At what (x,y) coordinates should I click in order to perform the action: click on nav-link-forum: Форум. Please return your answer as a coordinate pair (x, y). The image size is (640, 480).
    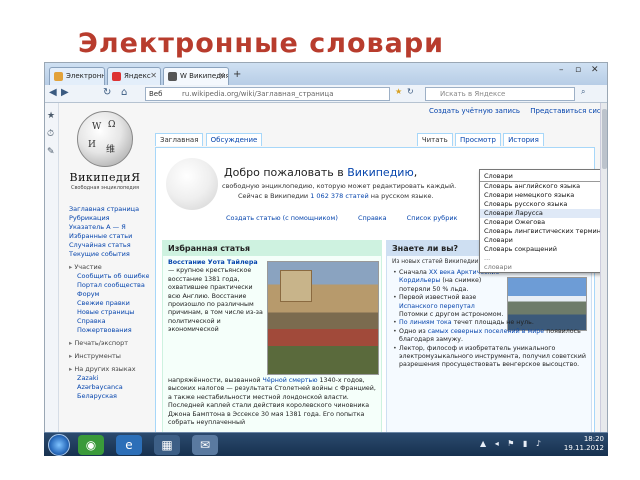
    Looking at the image, I should click on (109, 294).